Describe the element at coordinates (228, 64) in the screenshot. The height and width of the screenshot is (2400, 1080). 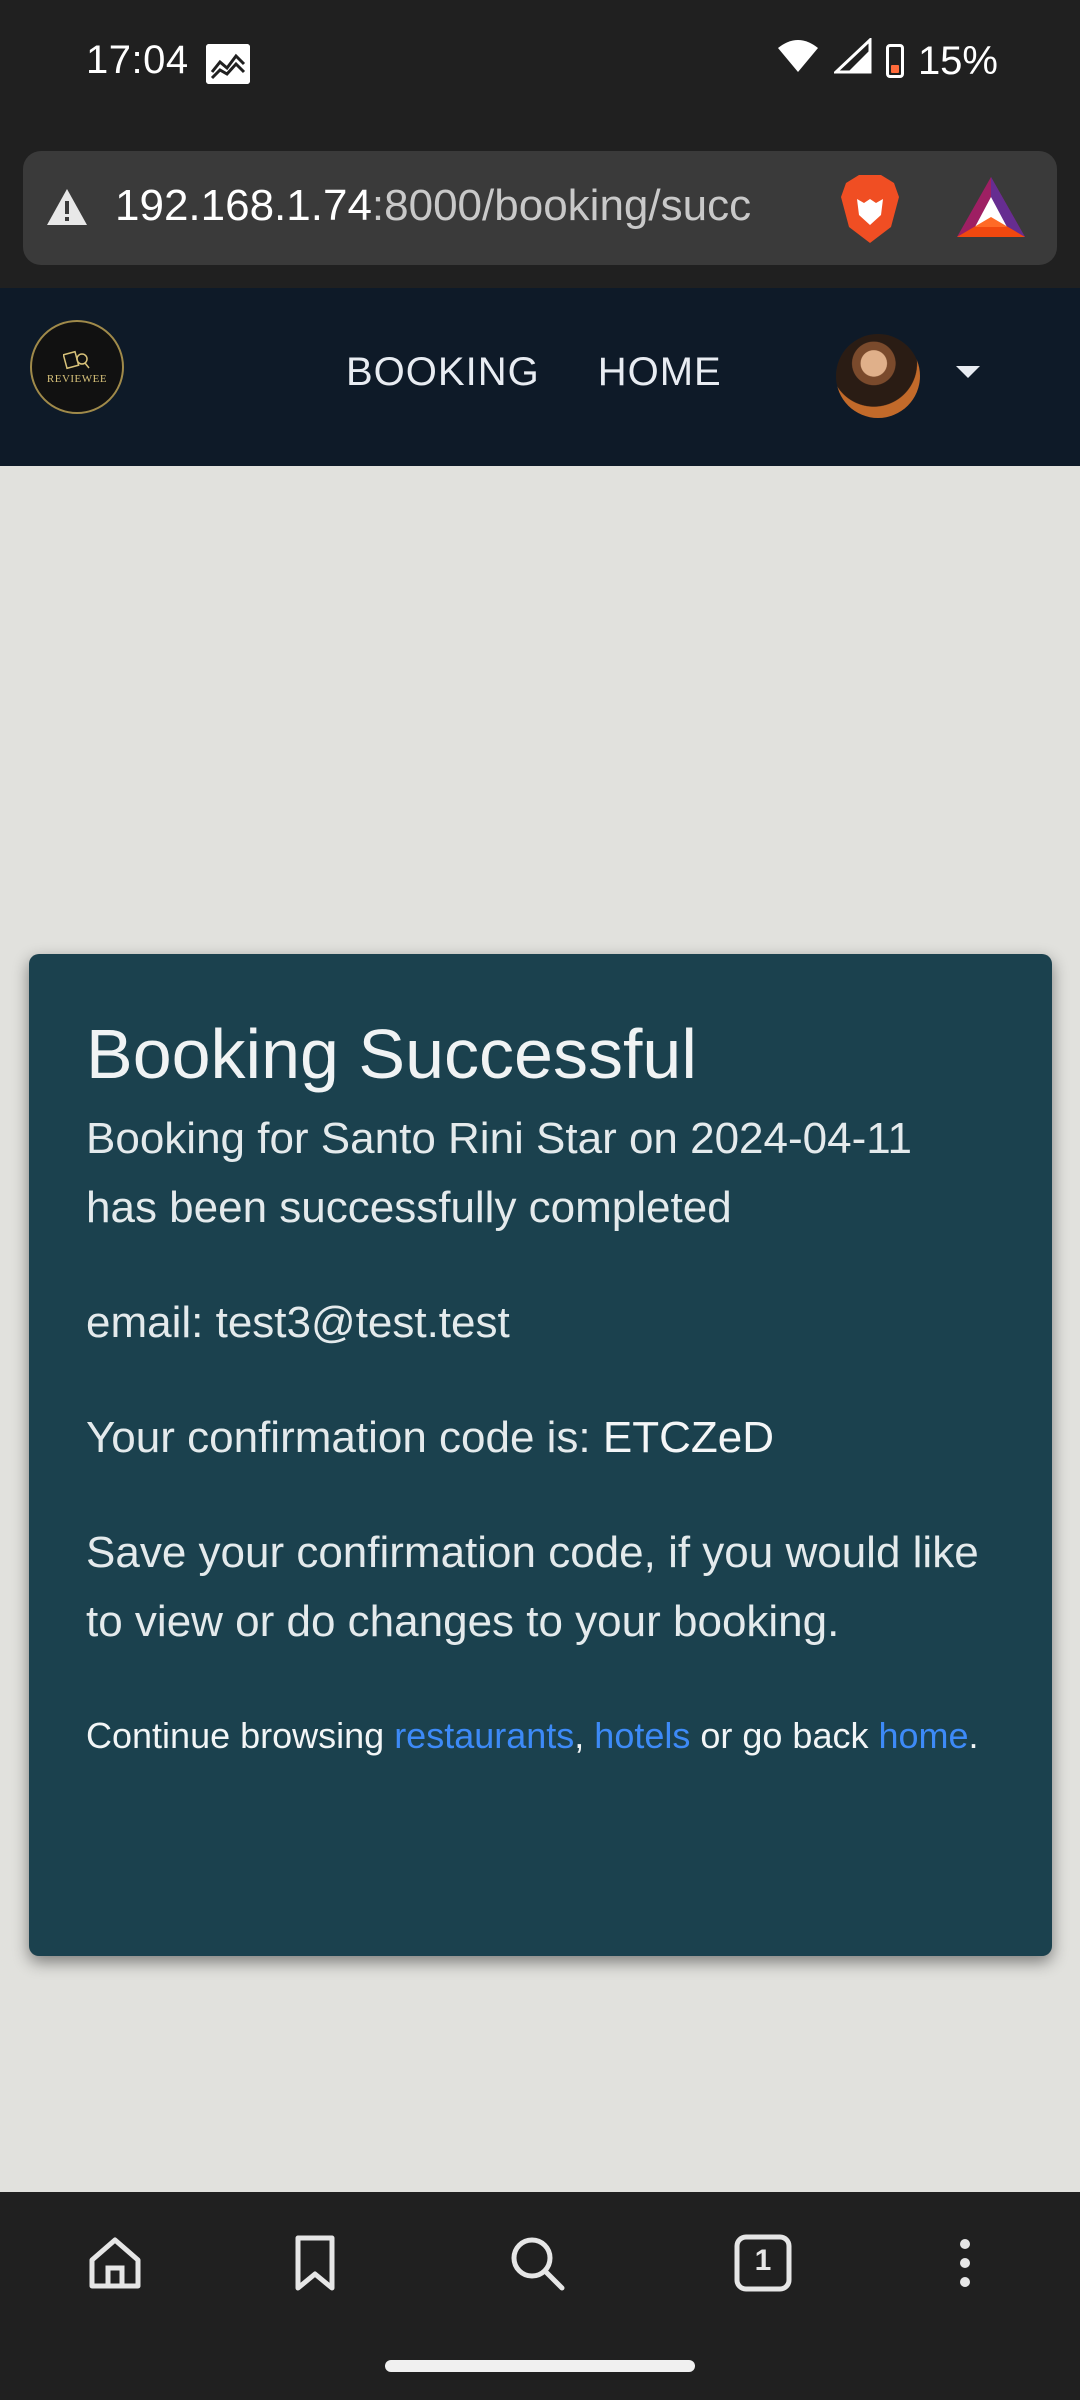
I see `gallery-icon` at that location.